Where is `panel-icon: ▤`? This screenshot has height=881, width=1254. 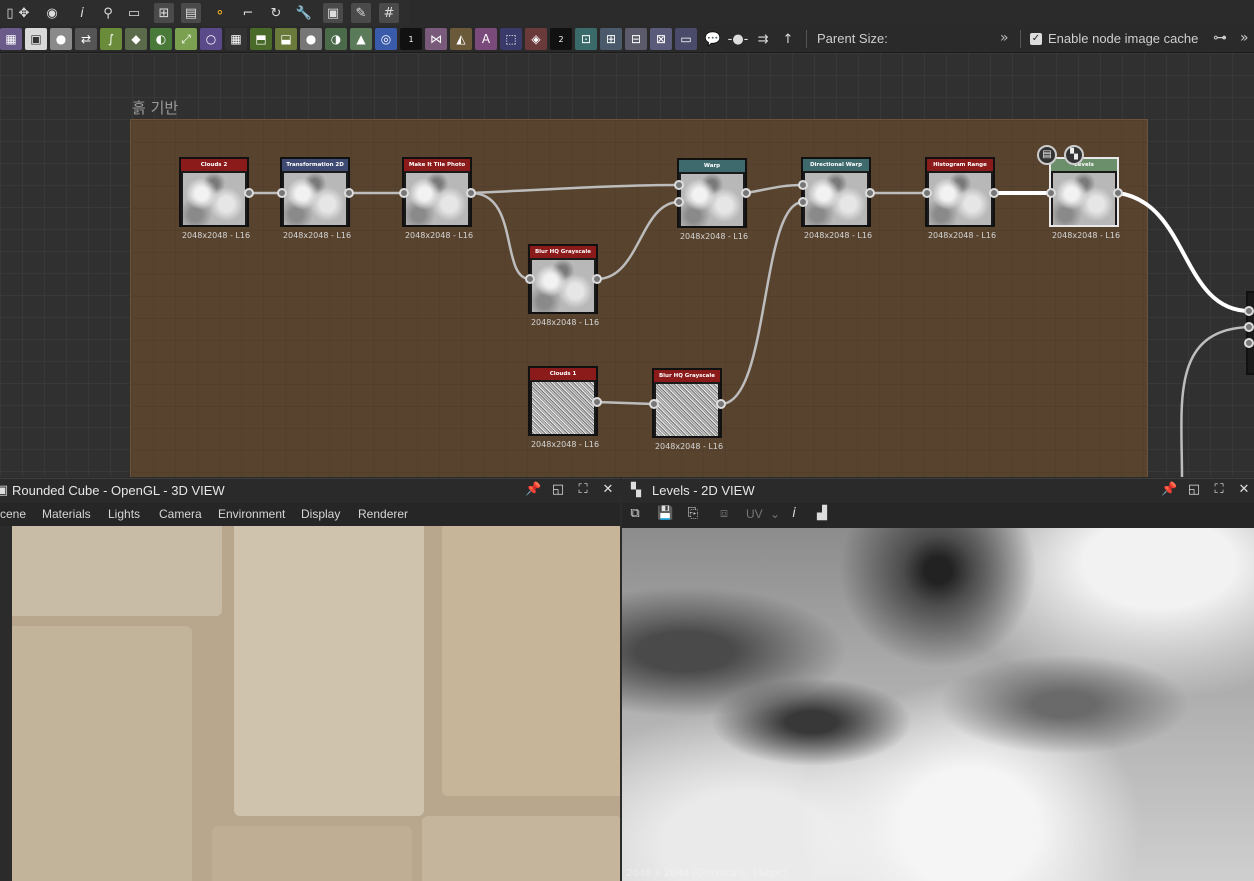 panel-icon: ▤ is located at coordinates (191, 13).